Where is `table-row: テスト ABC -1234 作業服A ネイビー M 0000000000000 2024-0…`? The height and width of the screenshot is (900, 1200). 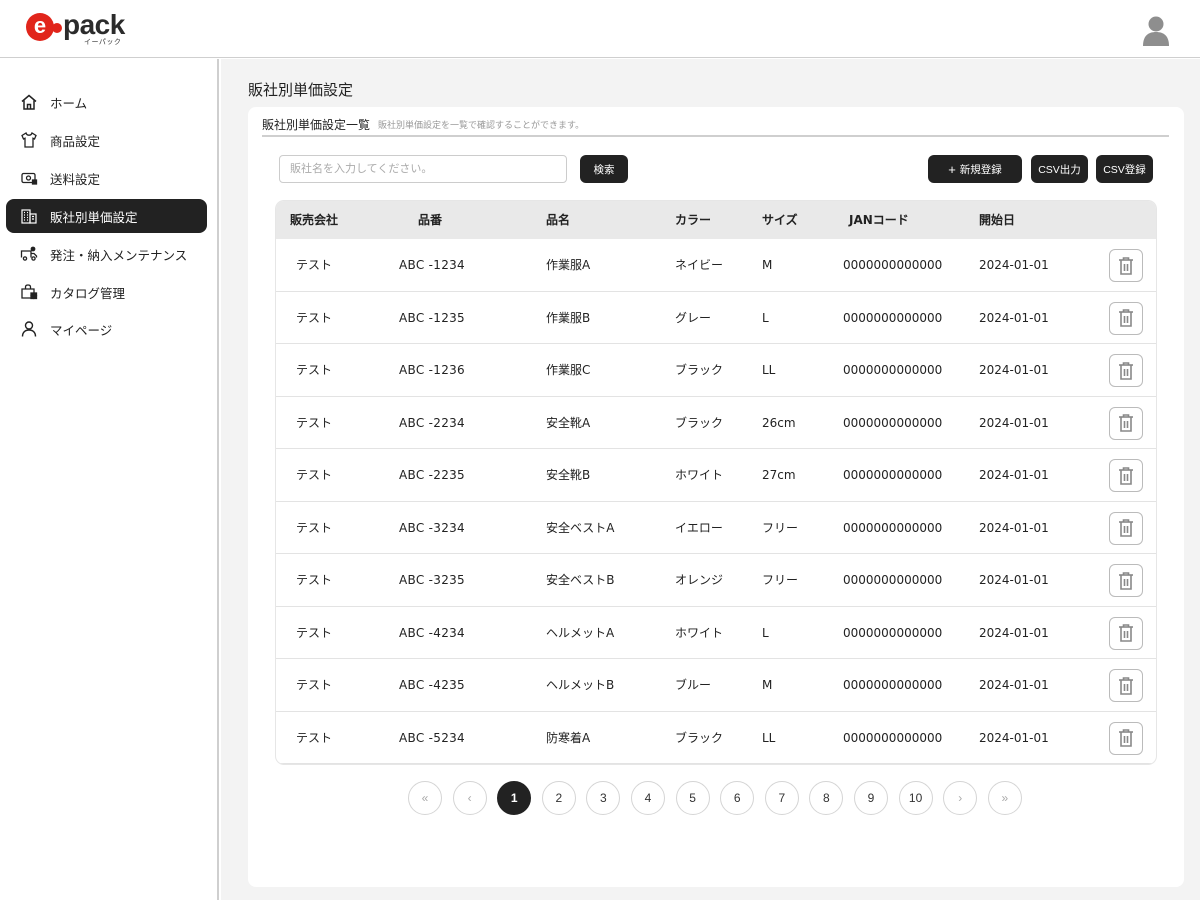 table-row: テスト ABC -1234 作業服A ネイビー M 0000000000000 2024-0… is located at coordinates (716, 265).